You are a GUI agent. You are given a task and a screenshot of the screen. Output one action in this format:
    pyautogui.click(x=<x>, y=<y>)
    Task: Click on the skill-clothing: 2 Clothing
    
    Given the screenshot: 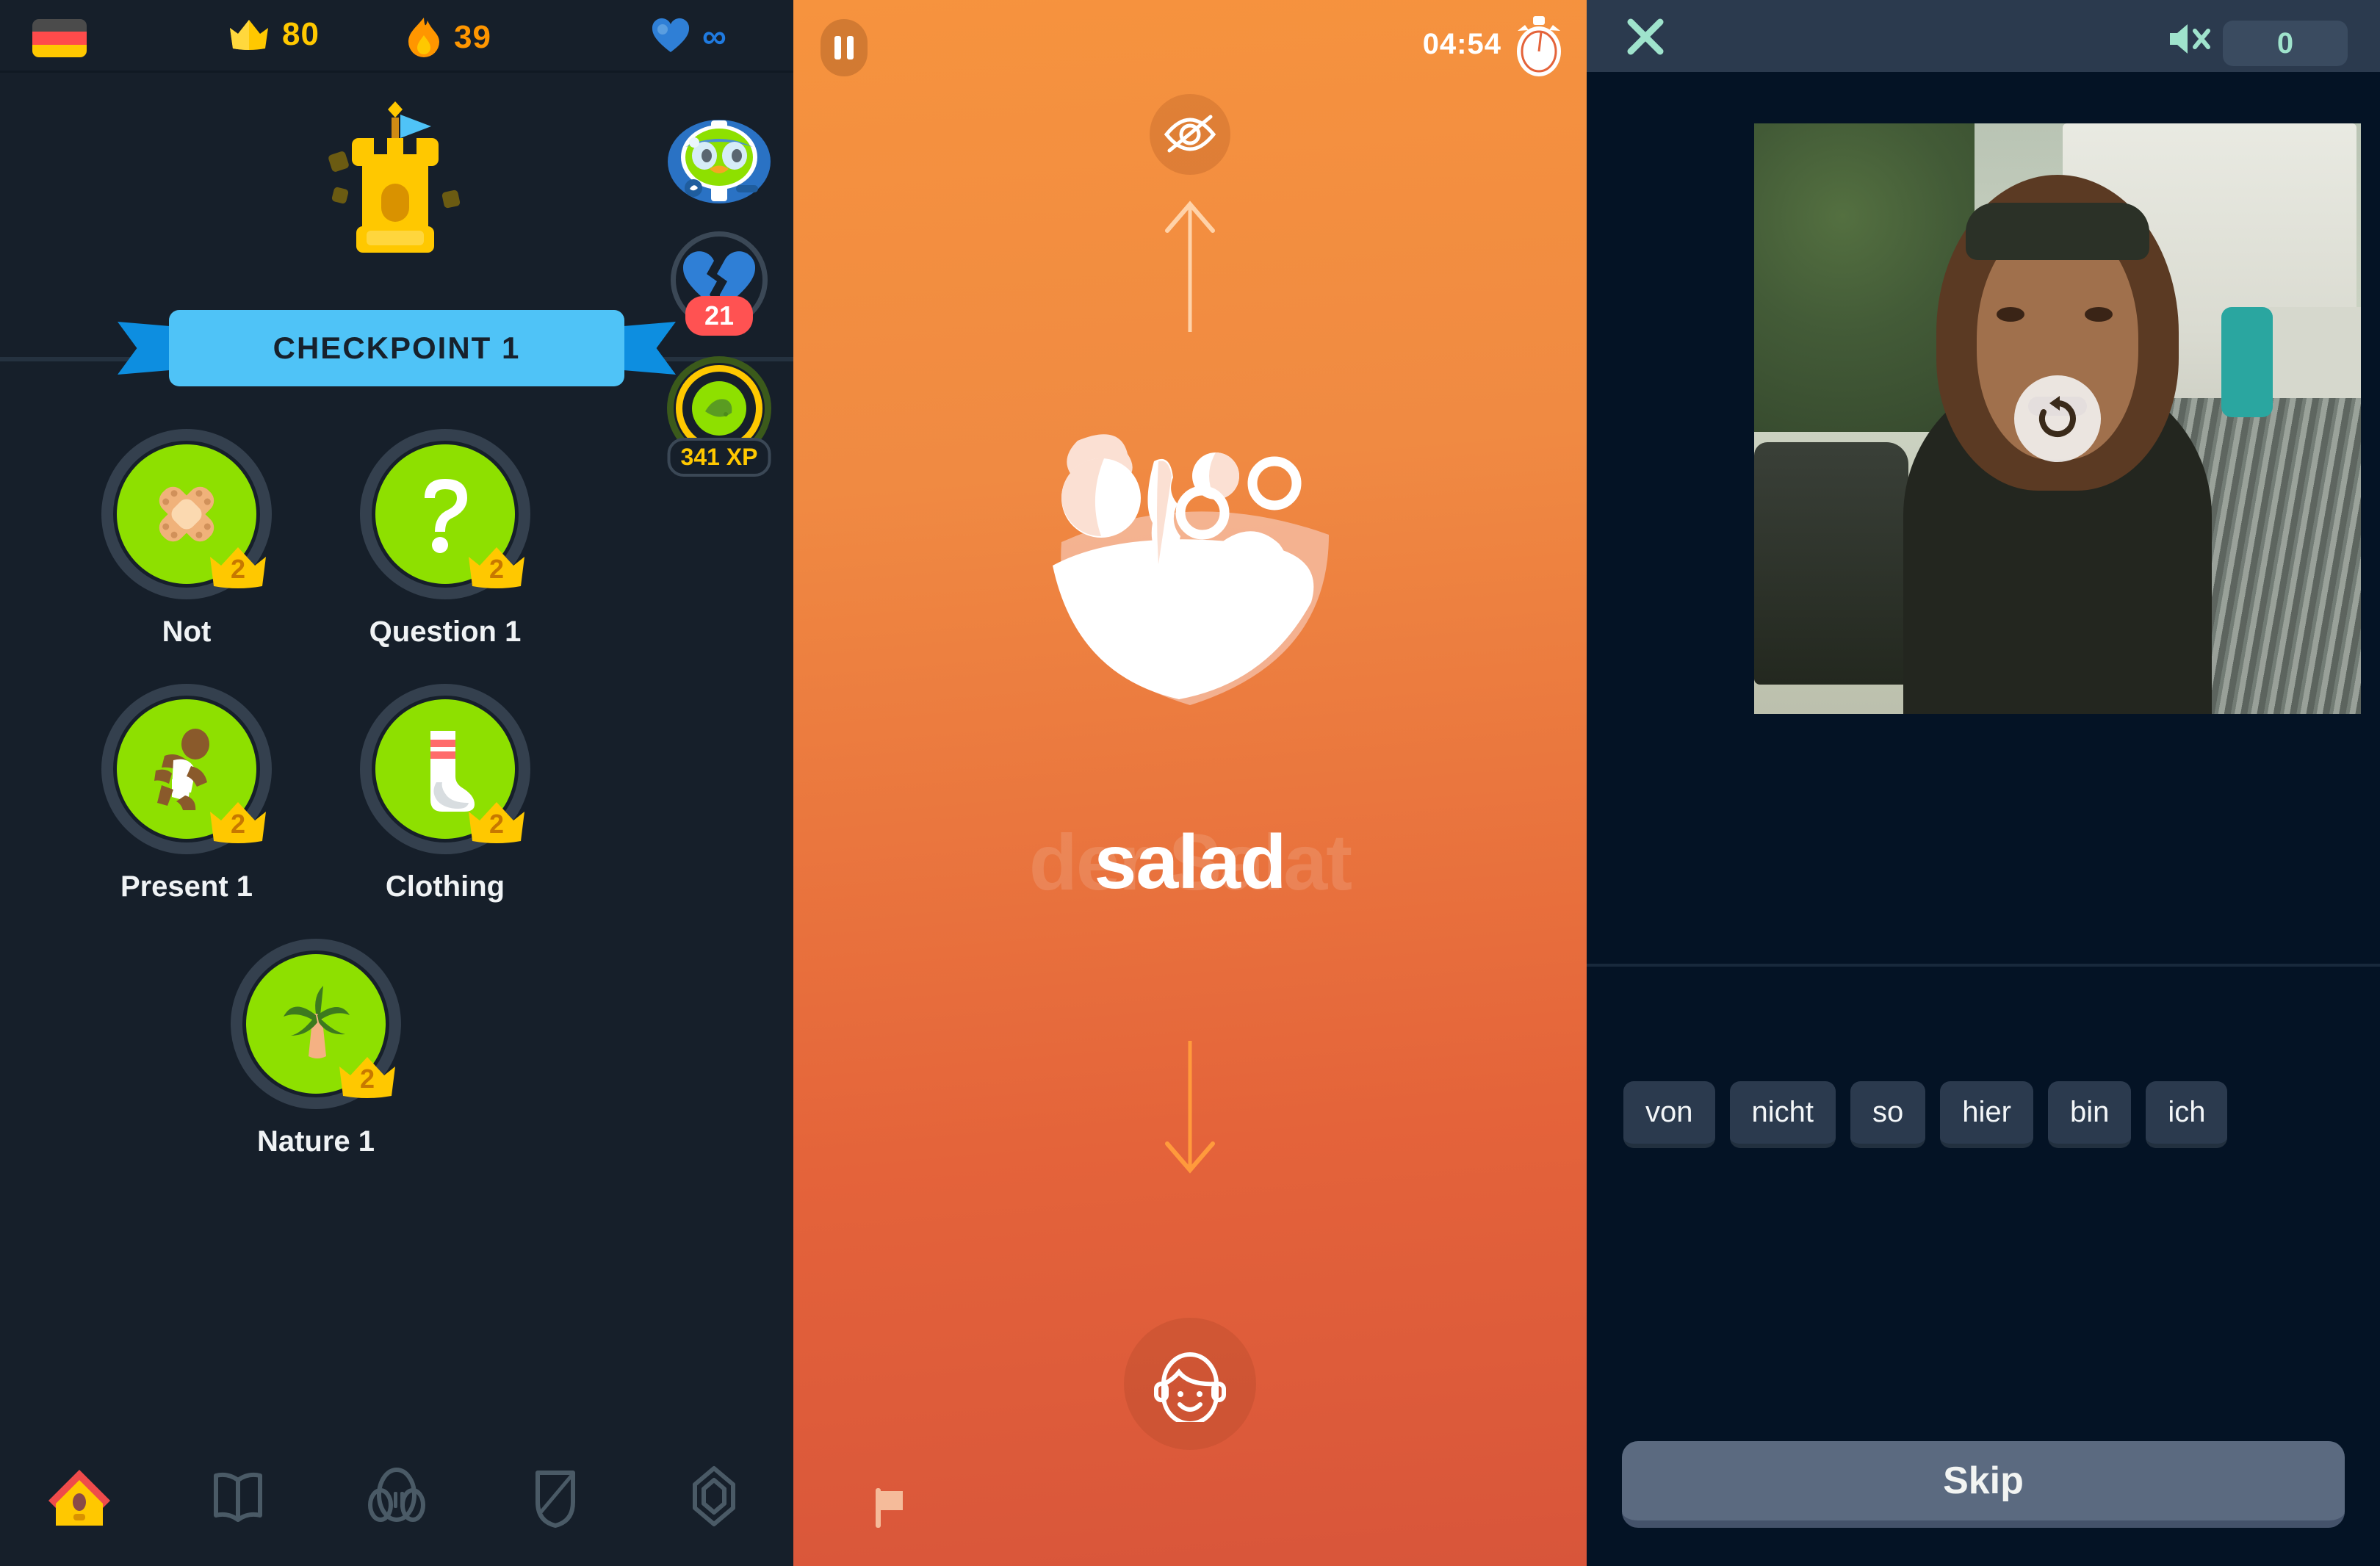 What is the action you would take?
    pyautogui.click(x=445, y=794)
    